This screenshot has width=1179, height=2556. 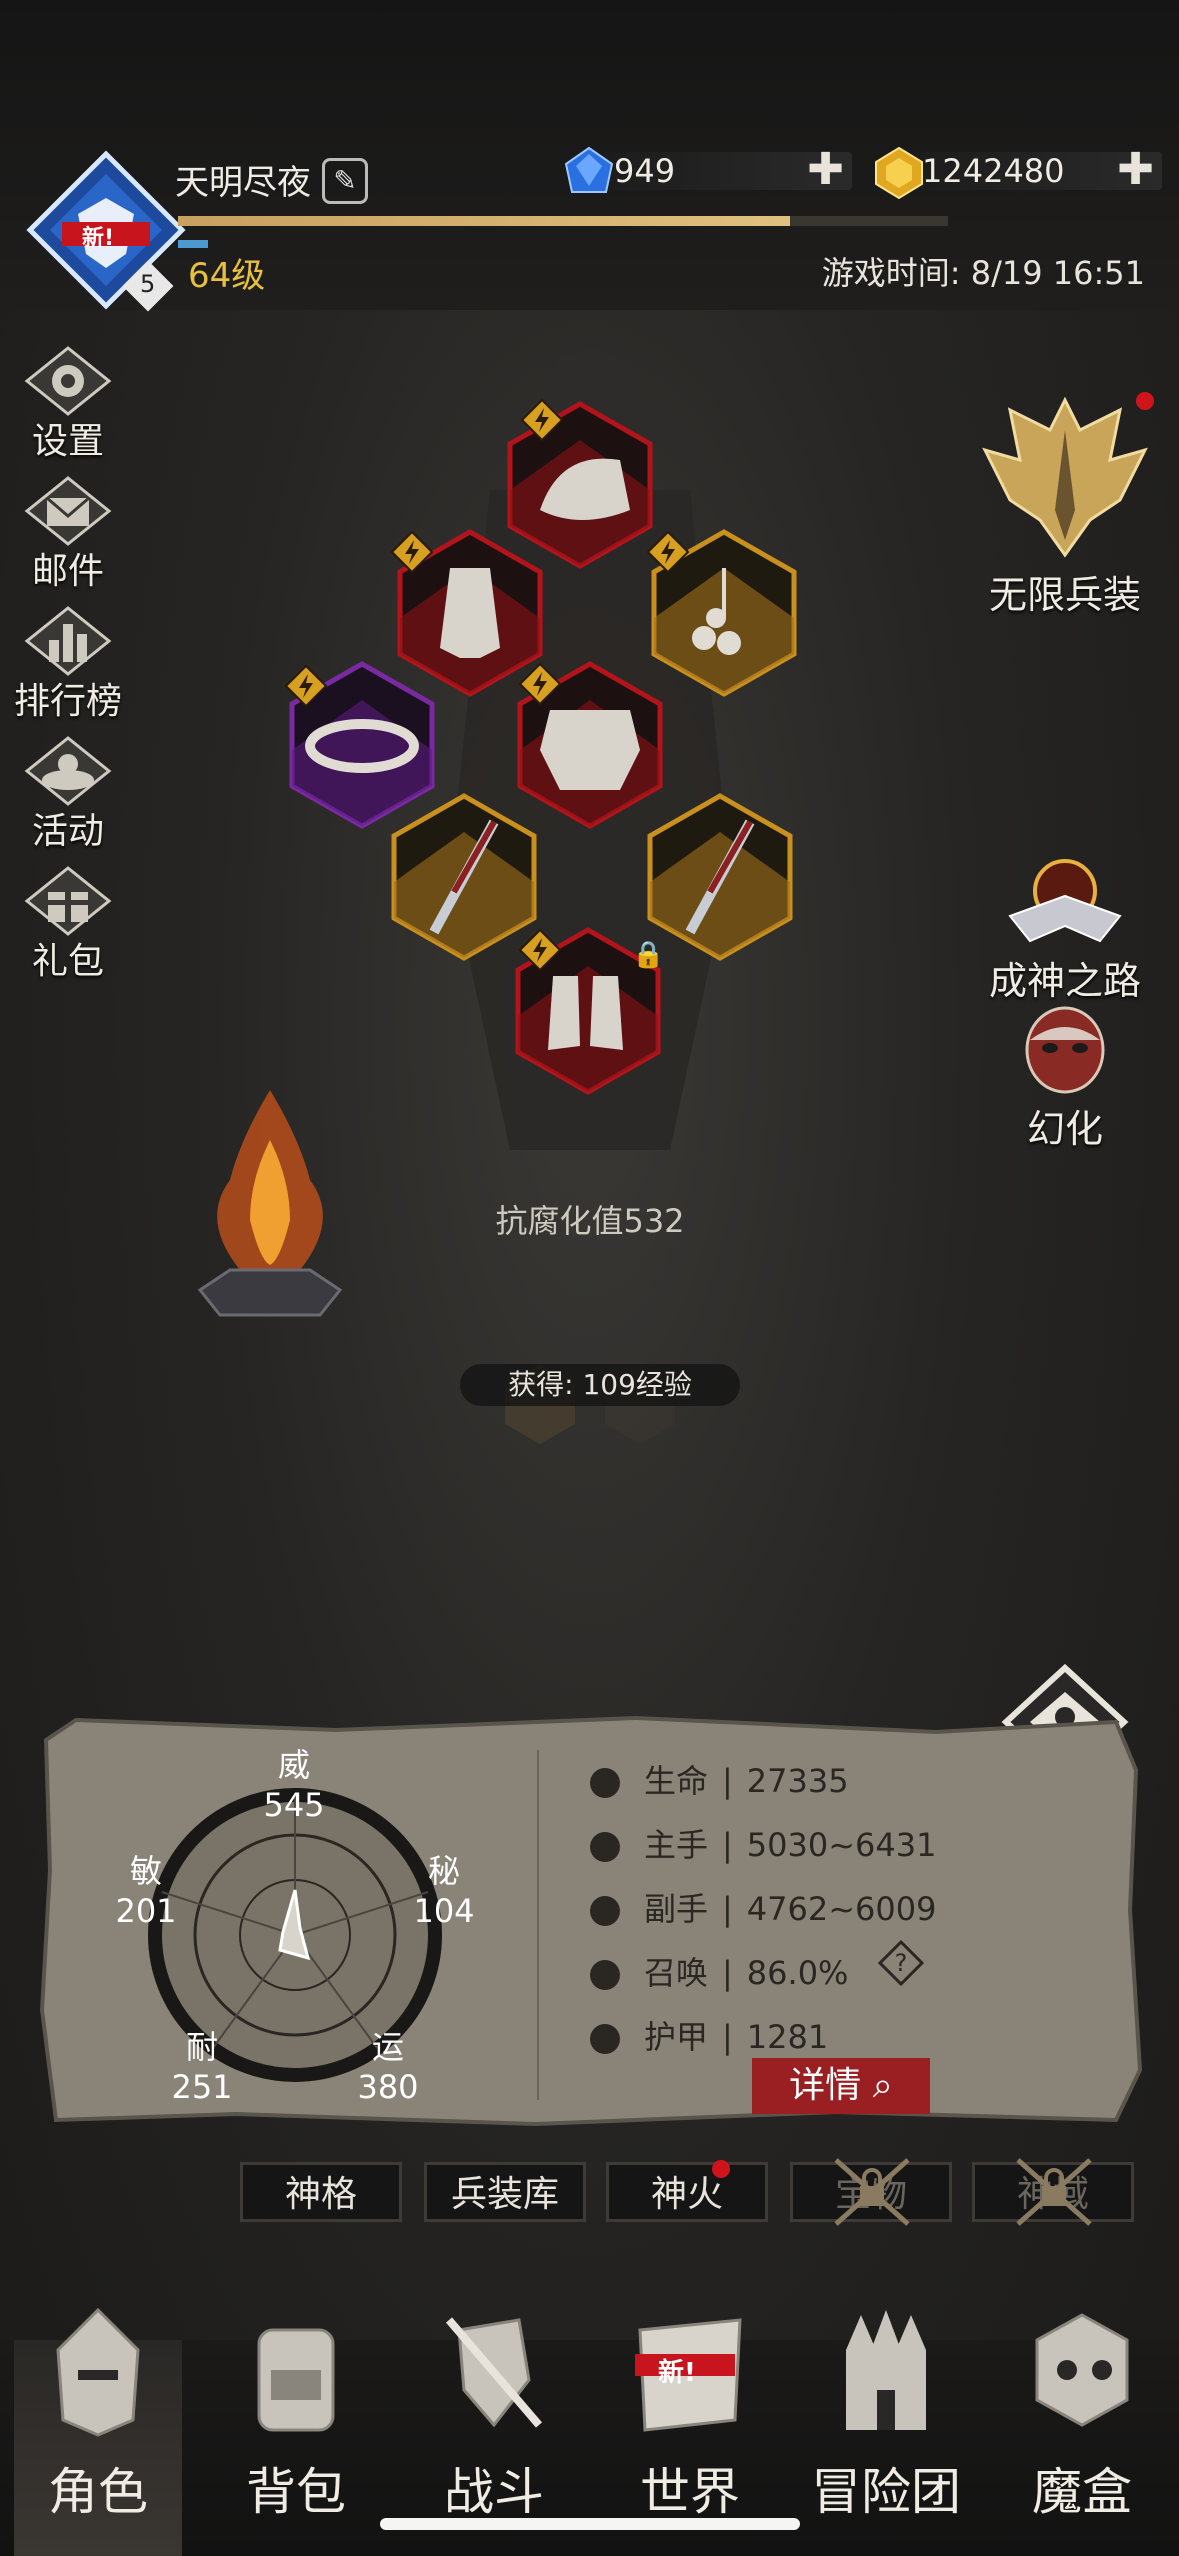 What do you see at coordinates (68, 901) in the screenshot?
I see `gift-icon` at bounding box center [68, 901].